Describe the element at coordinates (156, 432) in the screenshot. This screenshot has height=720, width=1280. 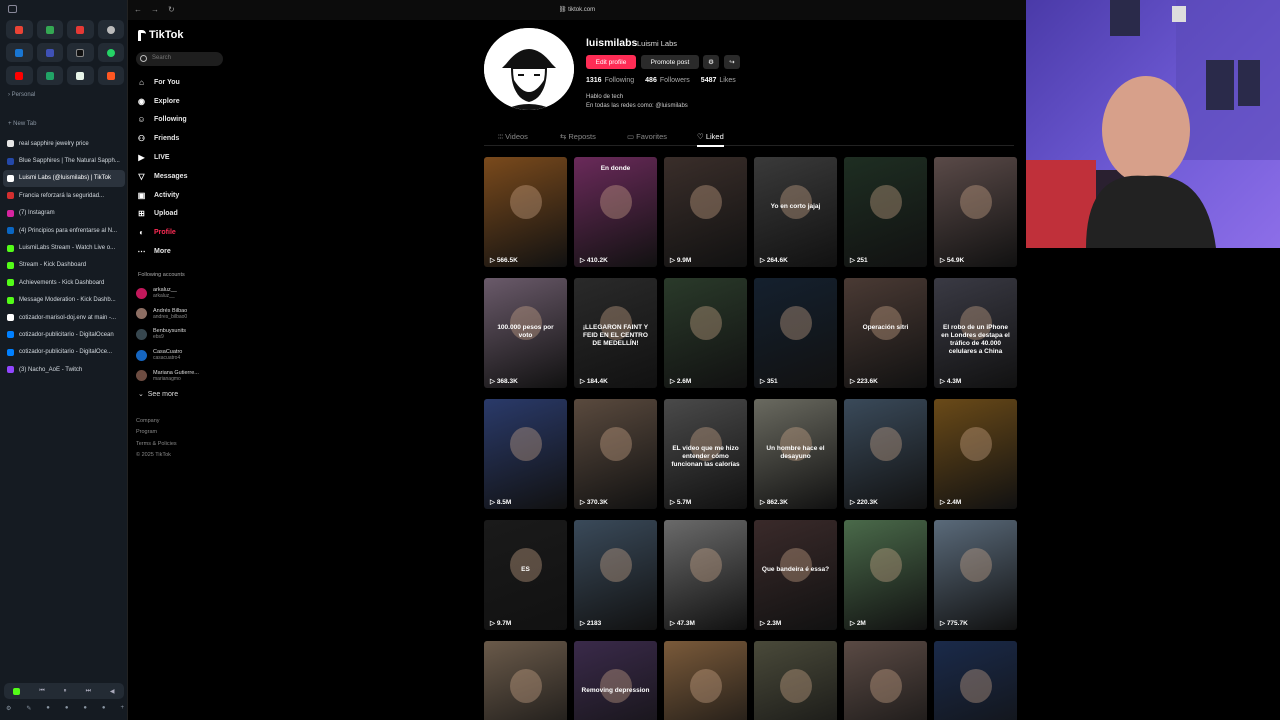
I see `footer-link: Program` at that location.